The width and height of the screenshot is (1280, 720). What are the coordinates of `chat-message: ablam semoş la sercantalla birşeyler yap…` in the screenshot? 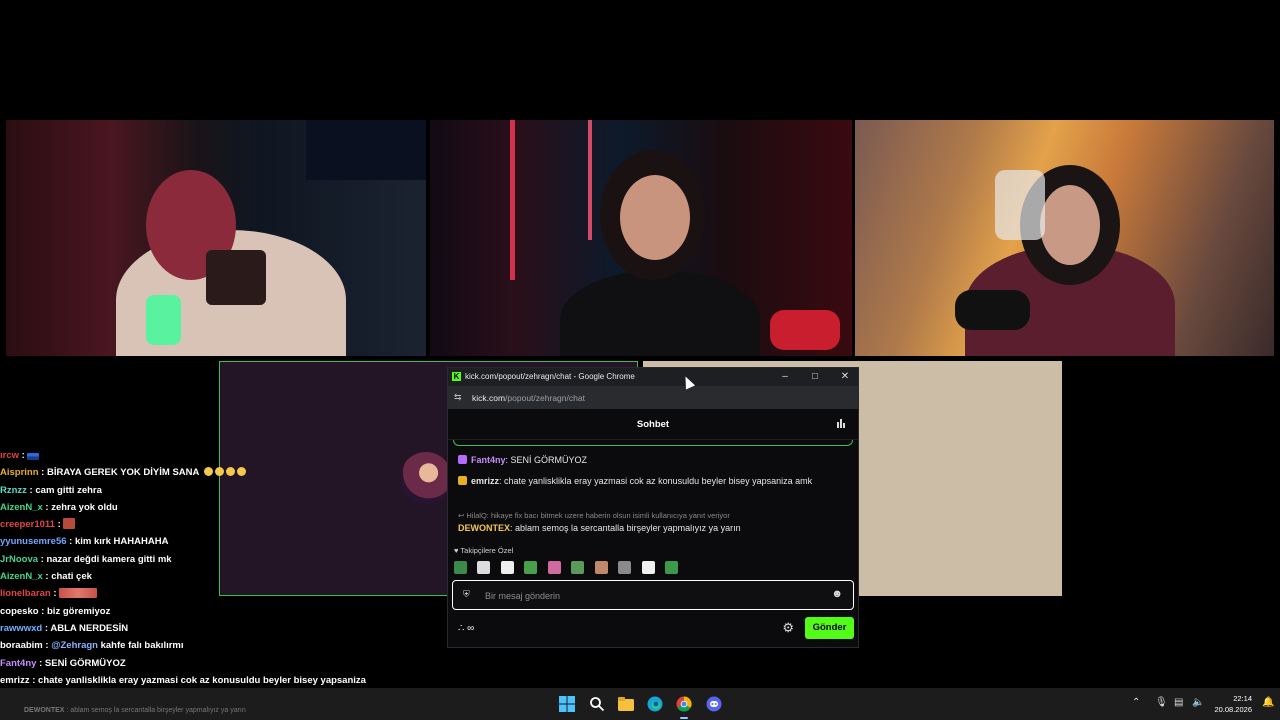 It's located at (628, 528).